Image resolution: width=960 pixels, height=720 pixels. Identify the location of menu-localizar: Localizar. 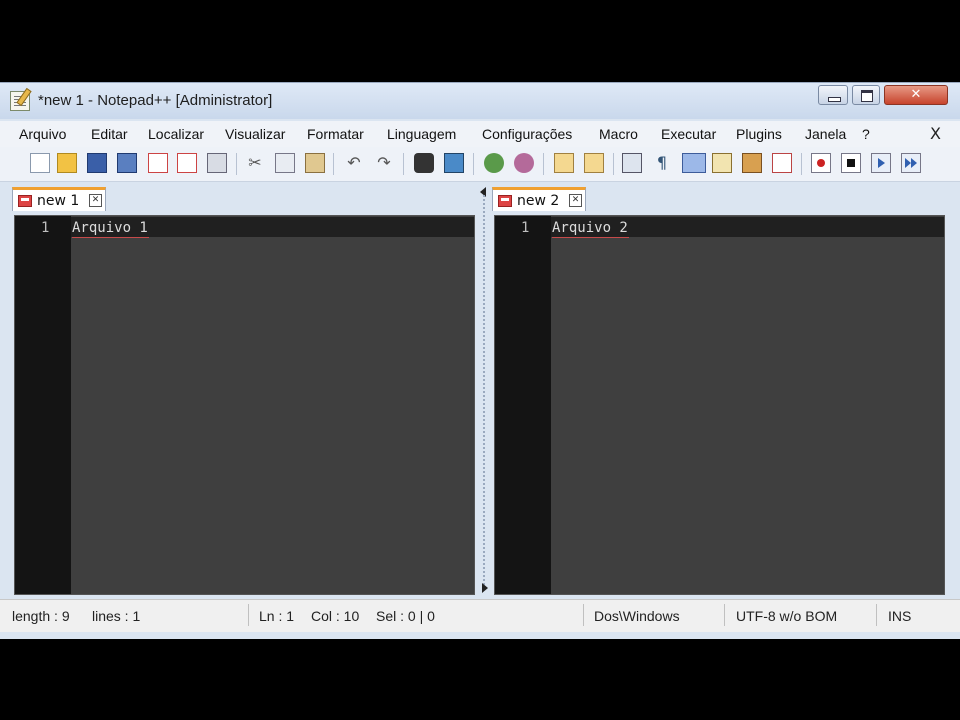
(176, 134).